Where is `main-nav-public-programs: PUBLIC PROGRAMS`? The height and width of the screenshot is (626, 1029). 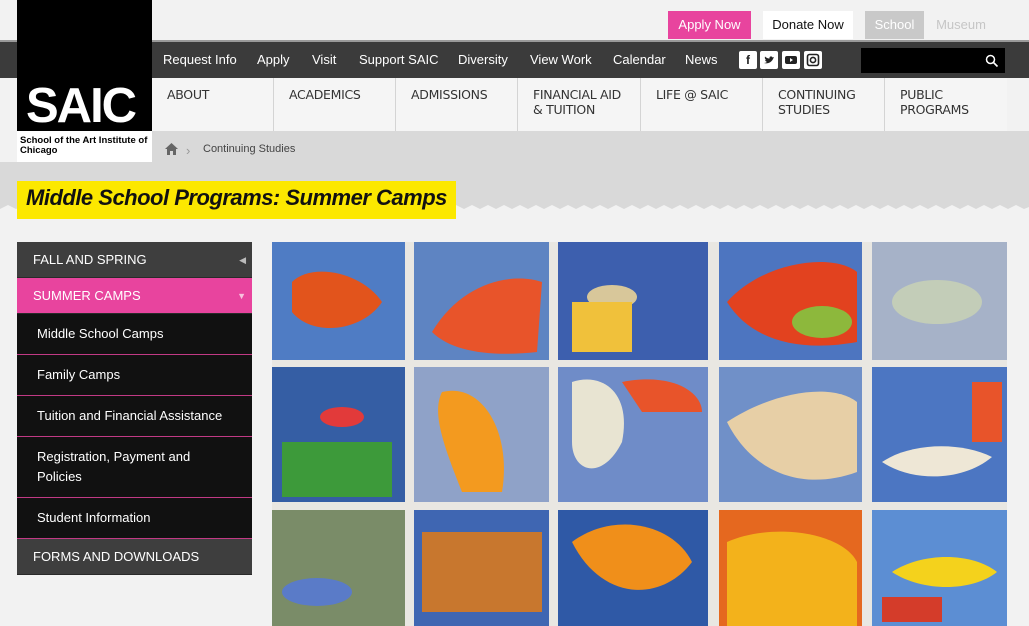
main-nav-public-programs: PUBLIC PROGRAMS is located at coordinates (946, 104).